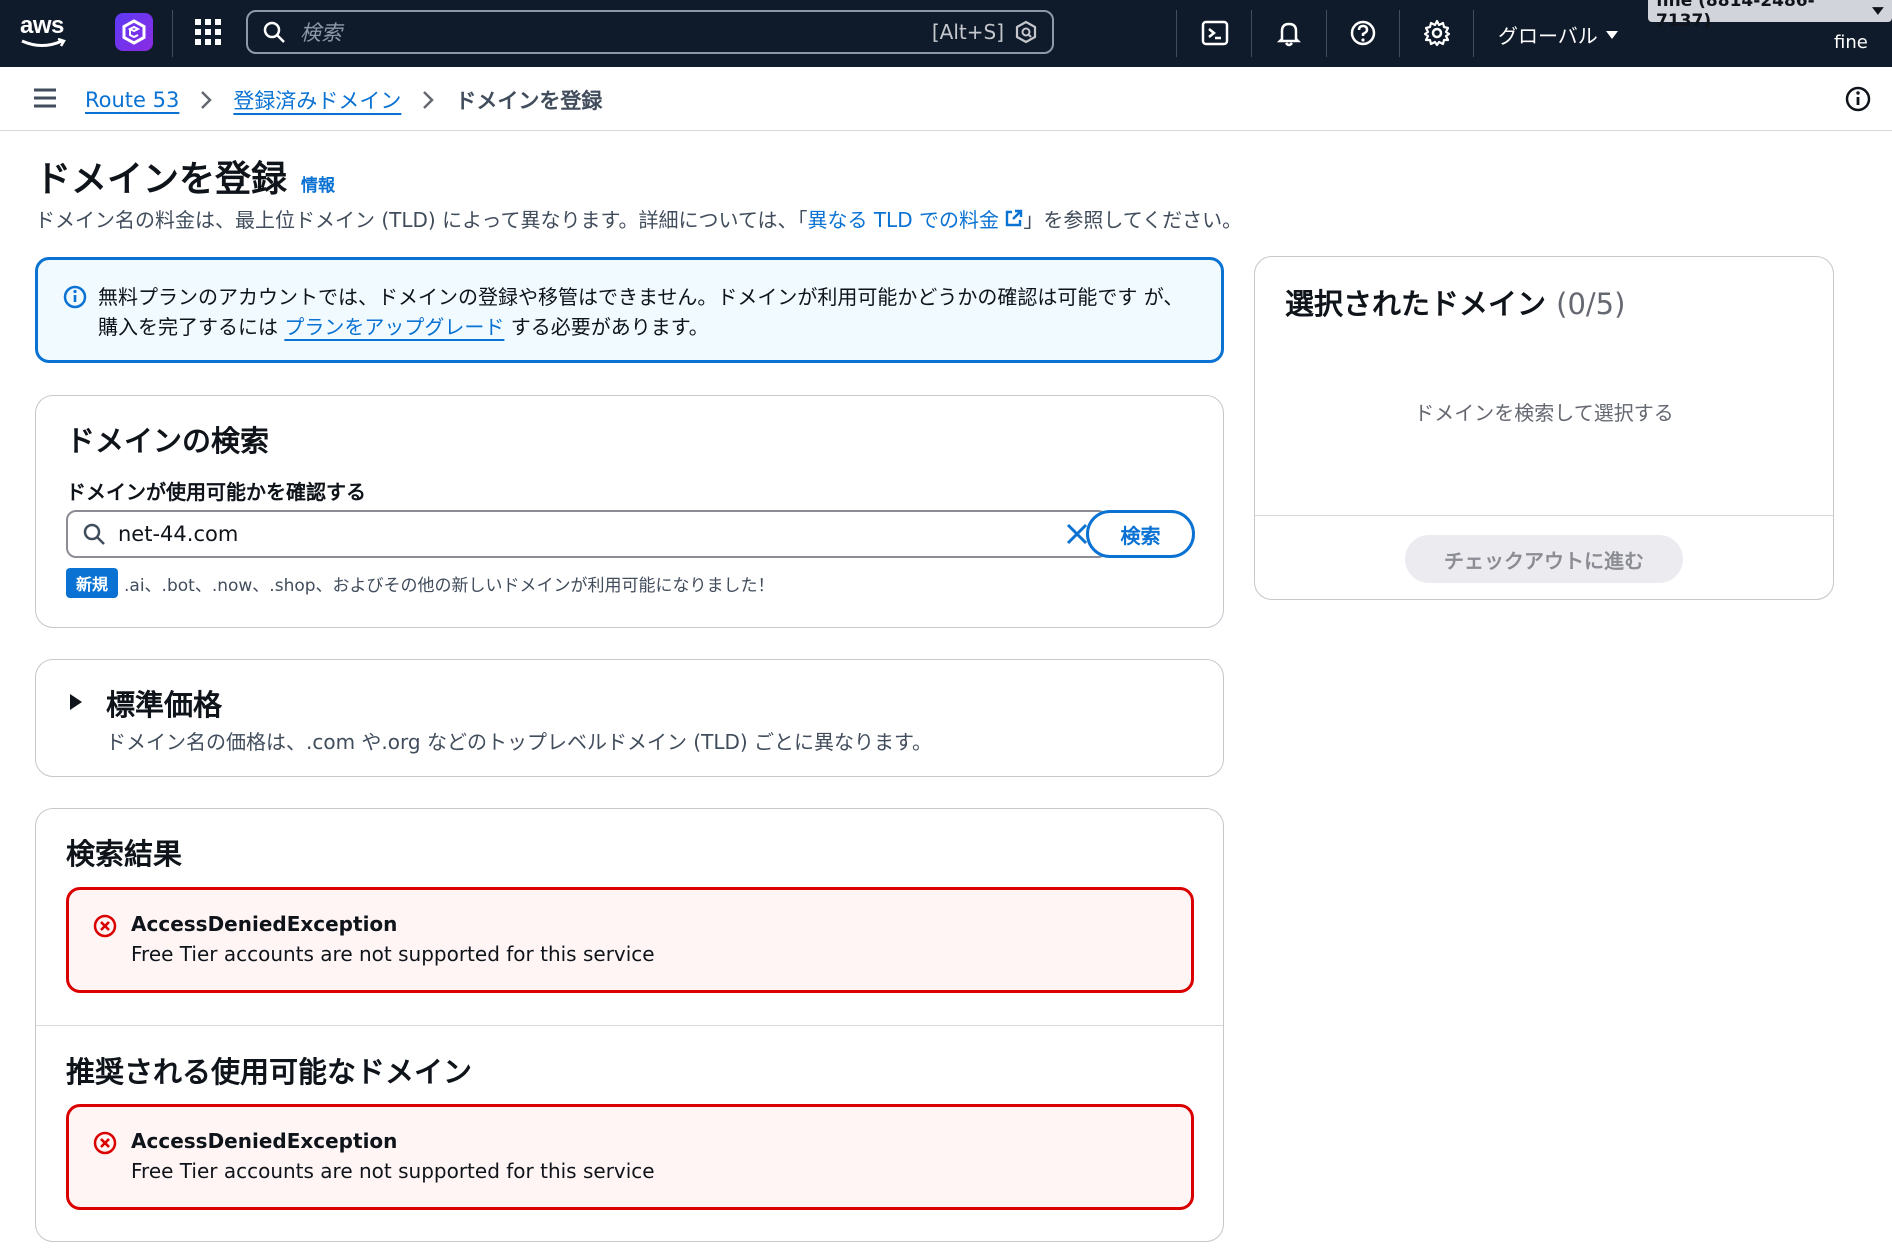 The width and height of the screenshot is (1892, 1251). Describe the element at coordinates (1735, 15) in the screenshot. I see `account-label: fine (8814-2486-7137)` at that location.